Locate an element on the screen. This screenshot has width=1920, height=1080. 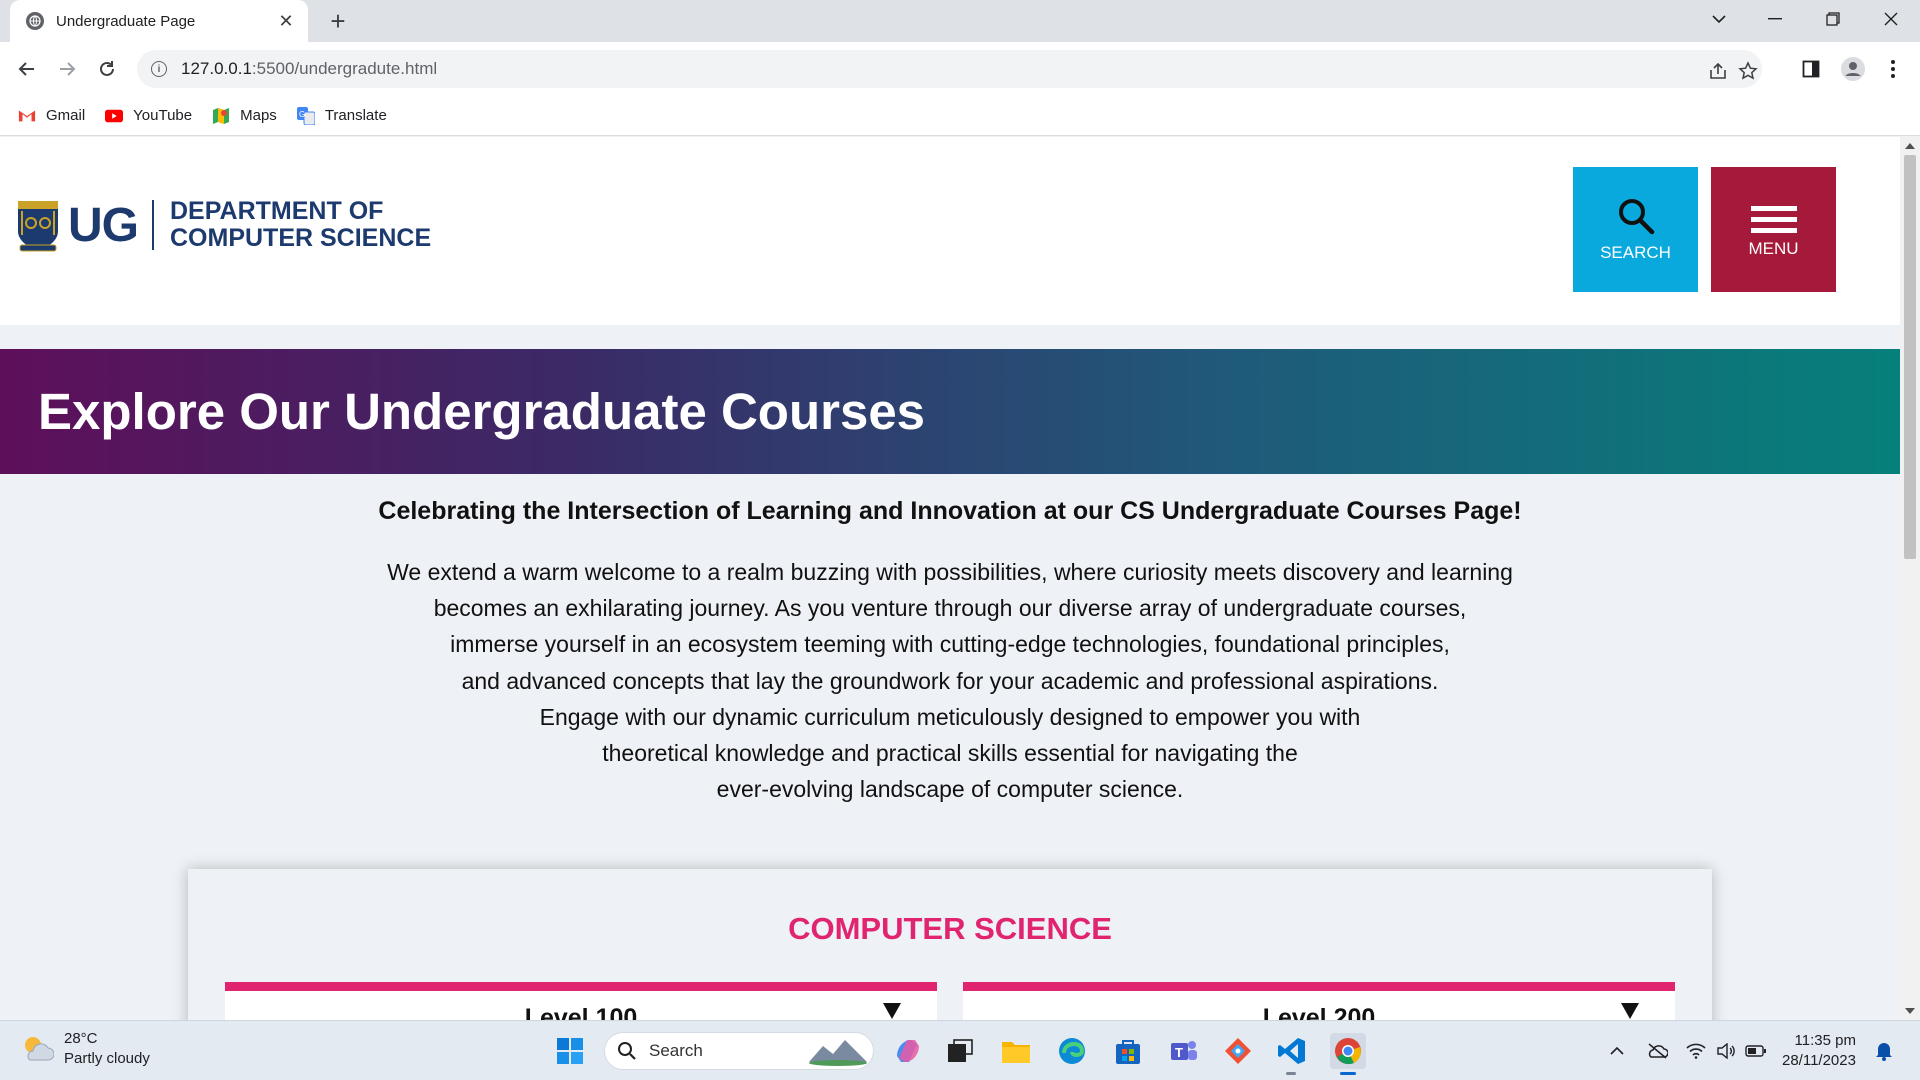
restore-button is located at coordinates (1833, 19).